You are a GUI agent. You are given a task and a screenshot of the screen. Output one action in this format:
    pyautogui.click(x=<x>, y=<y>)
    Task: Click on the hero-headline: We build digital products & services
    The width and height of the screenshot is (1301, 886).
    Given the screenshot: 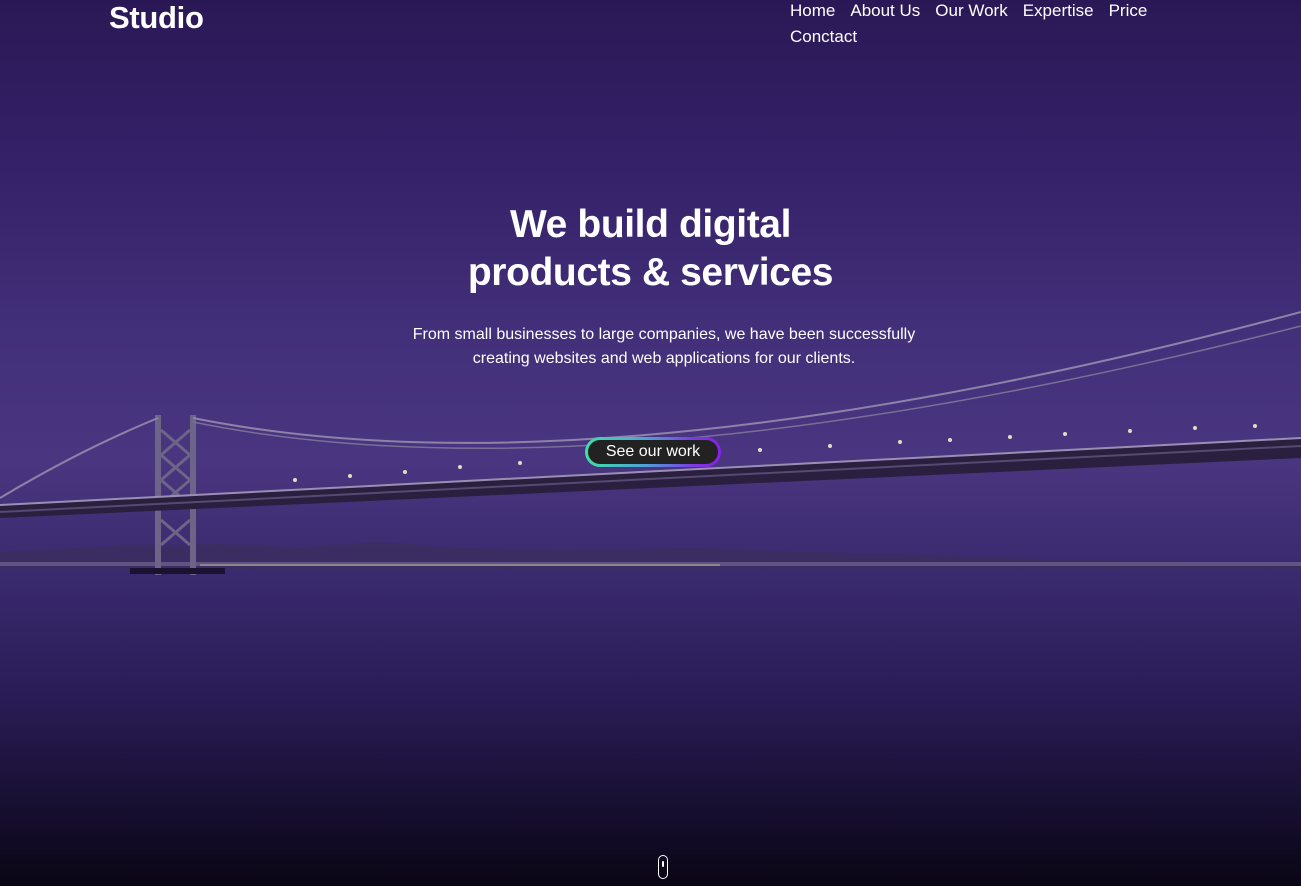 What is the action you would take?
    pyautogui.click(x=650, y=249)
    